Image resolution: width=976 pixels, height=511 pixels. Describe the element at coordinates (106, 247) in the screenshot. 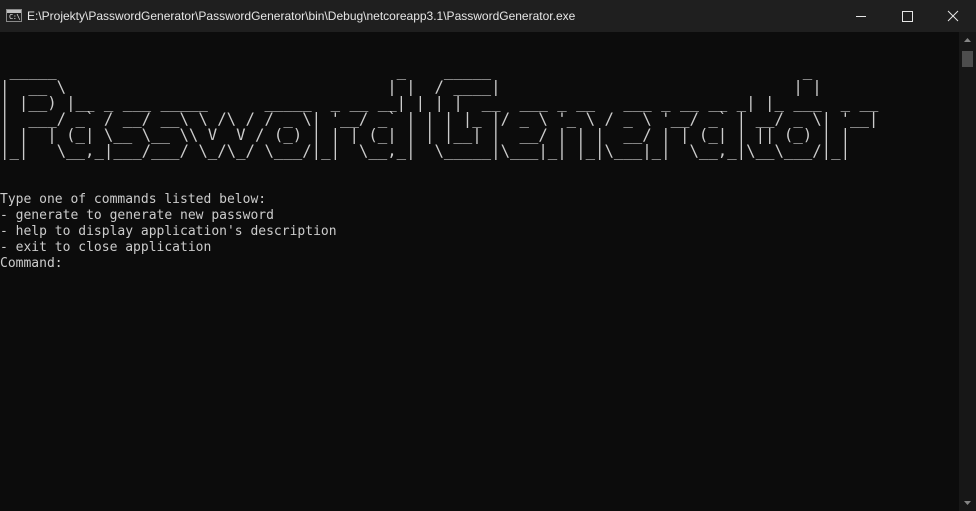

I see `menu-item-exit: - exit to close application` at that location.